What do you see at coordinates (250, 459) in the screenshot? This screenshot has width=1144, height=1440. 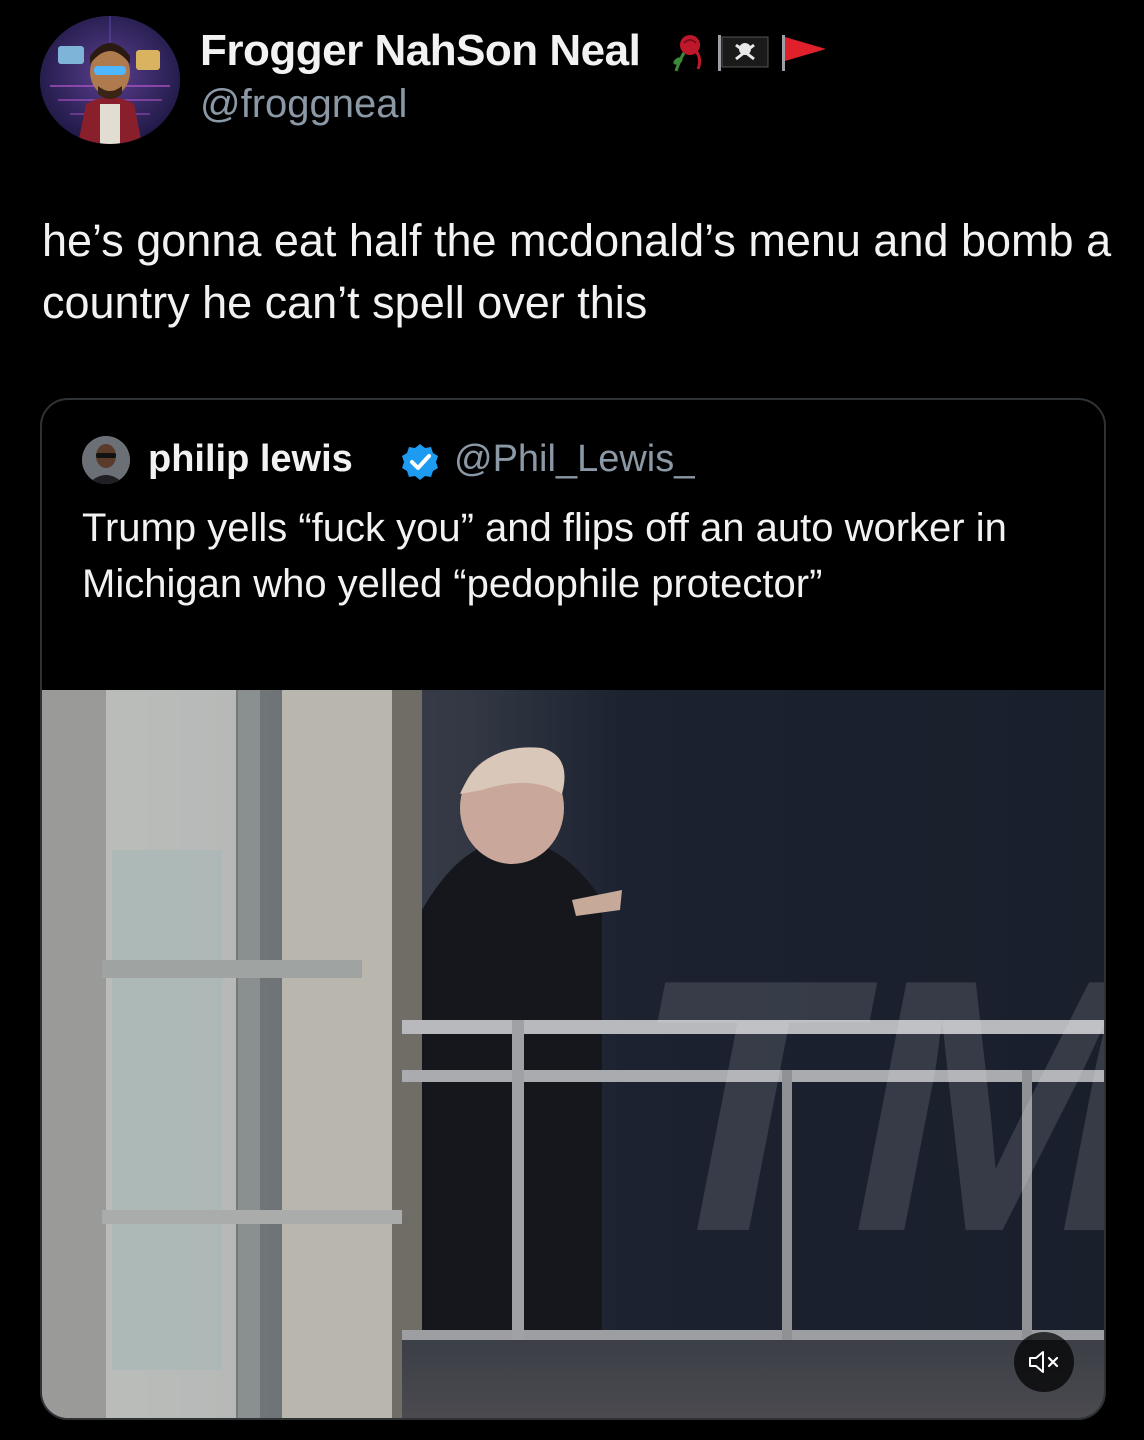 I see `quoted-author-name: philip lewis` at bounding box center [250, 459].